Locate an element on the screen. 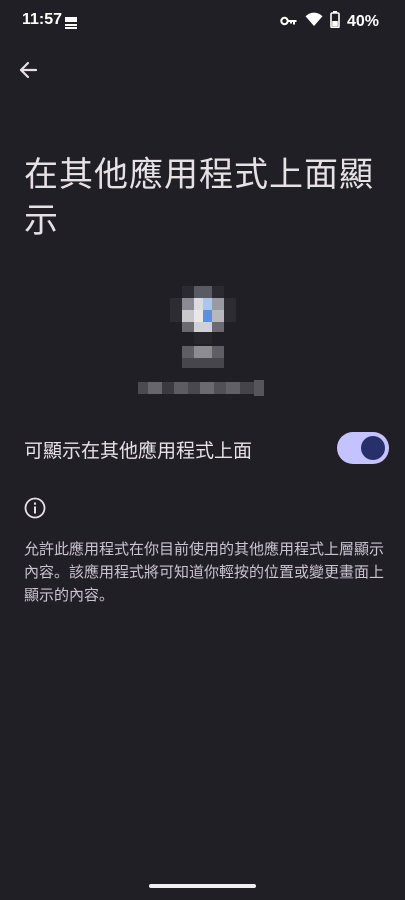  app-icon is located at coordinates (203, 328).